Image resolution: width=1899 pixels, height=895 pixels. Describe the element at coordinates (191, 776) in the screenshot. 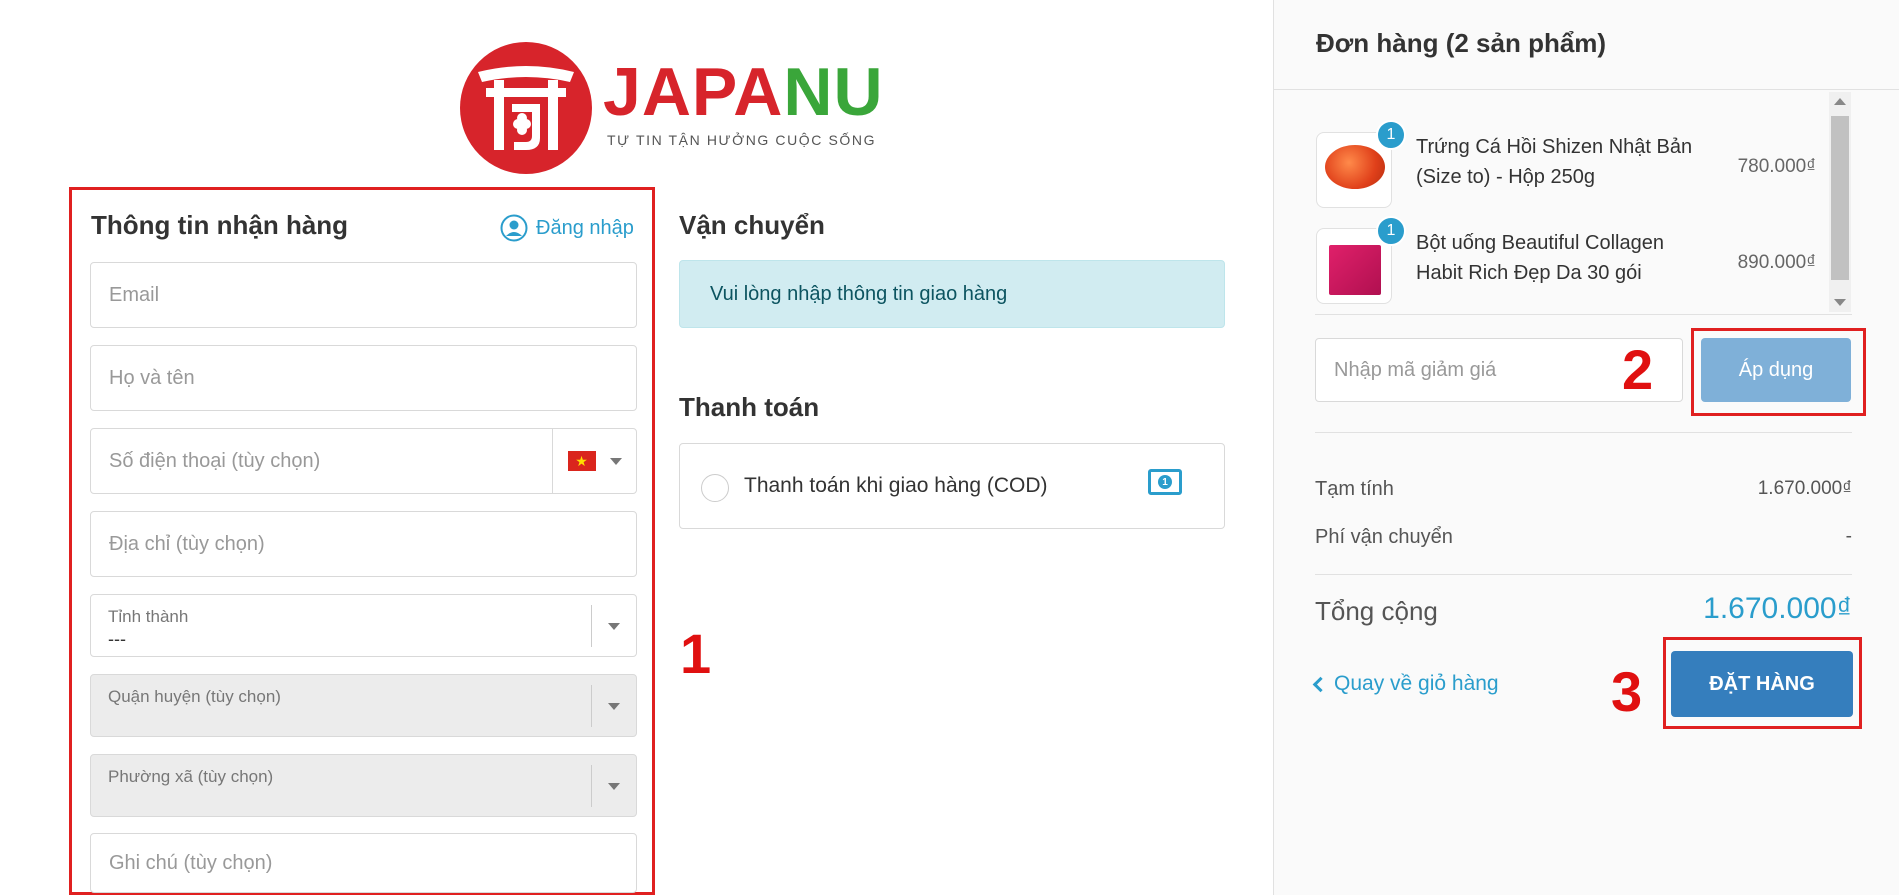

I see `ward-label: Phường xã (tùy chọn)` at that location.